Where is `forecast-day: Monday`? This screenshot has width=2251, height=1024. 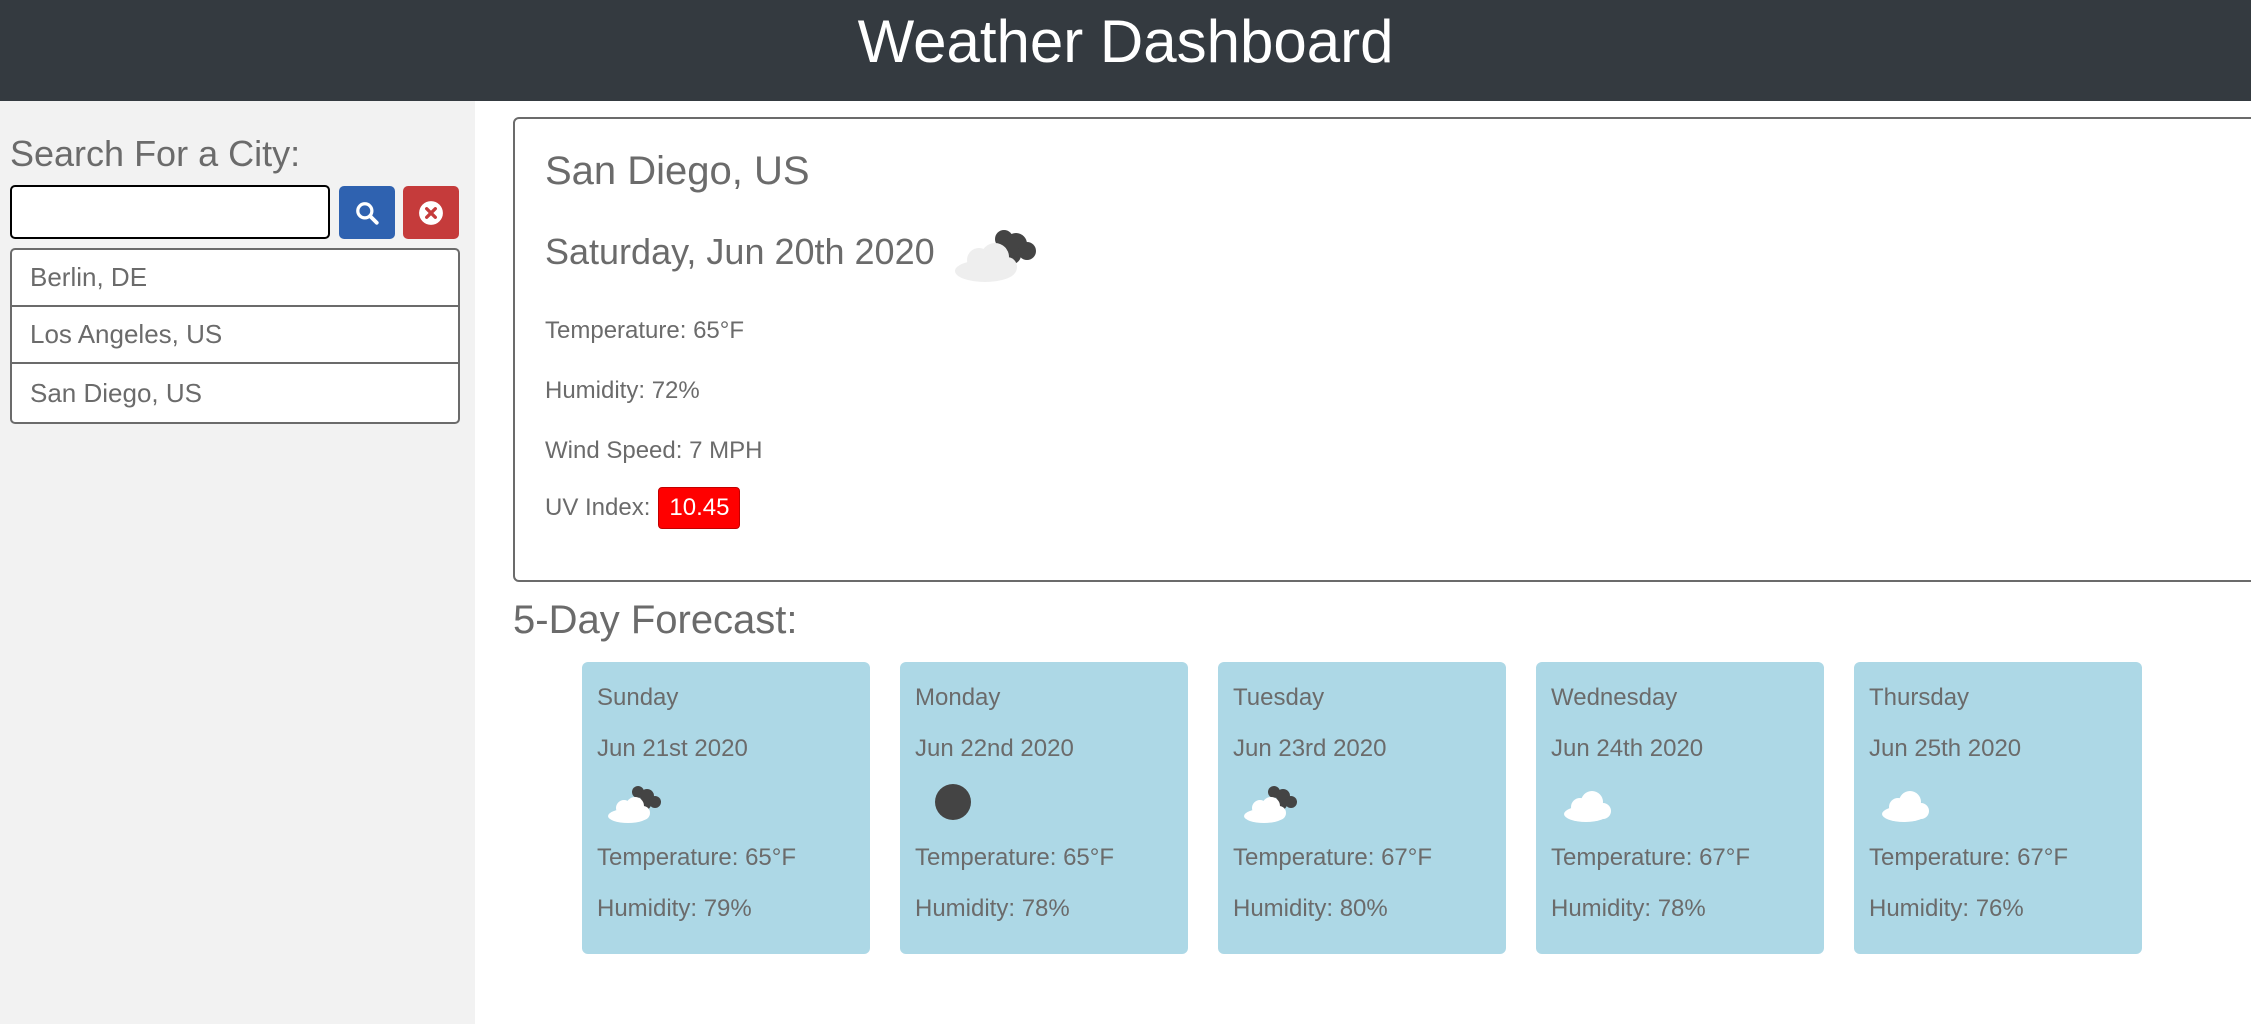 forecast-day: Monday is located at coordinates (958, 697).